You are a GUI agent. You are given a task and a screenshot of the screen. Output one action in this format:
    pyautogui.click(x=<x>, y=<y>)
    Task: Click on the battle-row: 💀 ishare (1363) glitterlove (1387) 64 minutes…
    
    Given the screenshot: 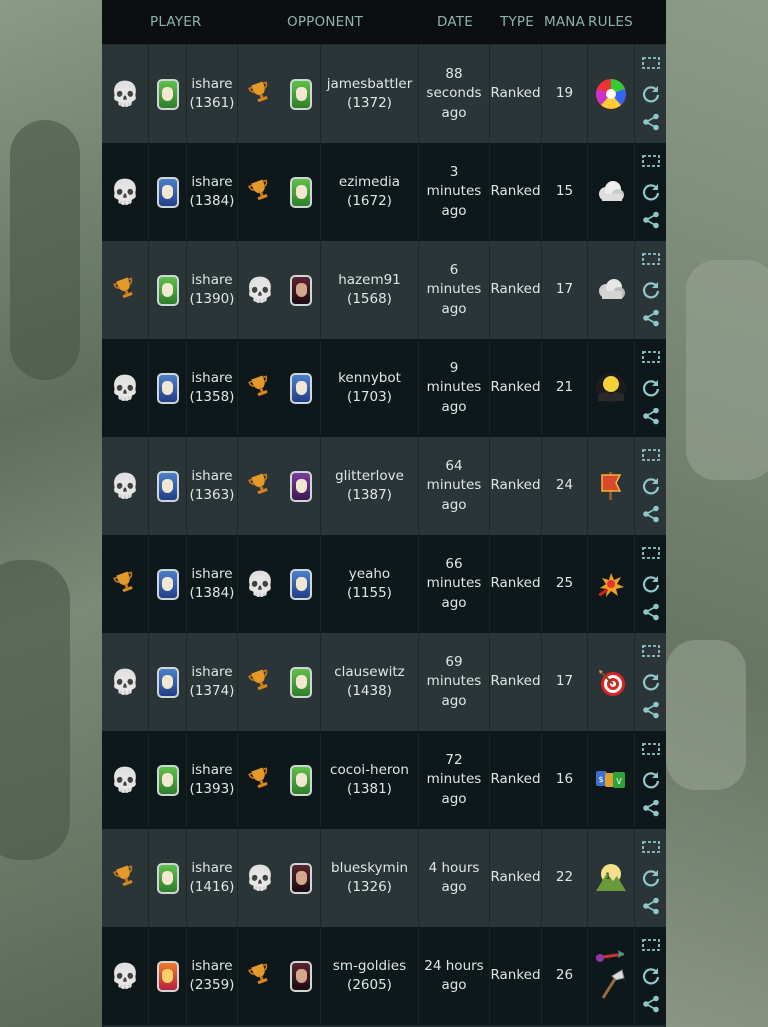 What is the action you would take?
    pyautogui.click(x=384, y=486)
    